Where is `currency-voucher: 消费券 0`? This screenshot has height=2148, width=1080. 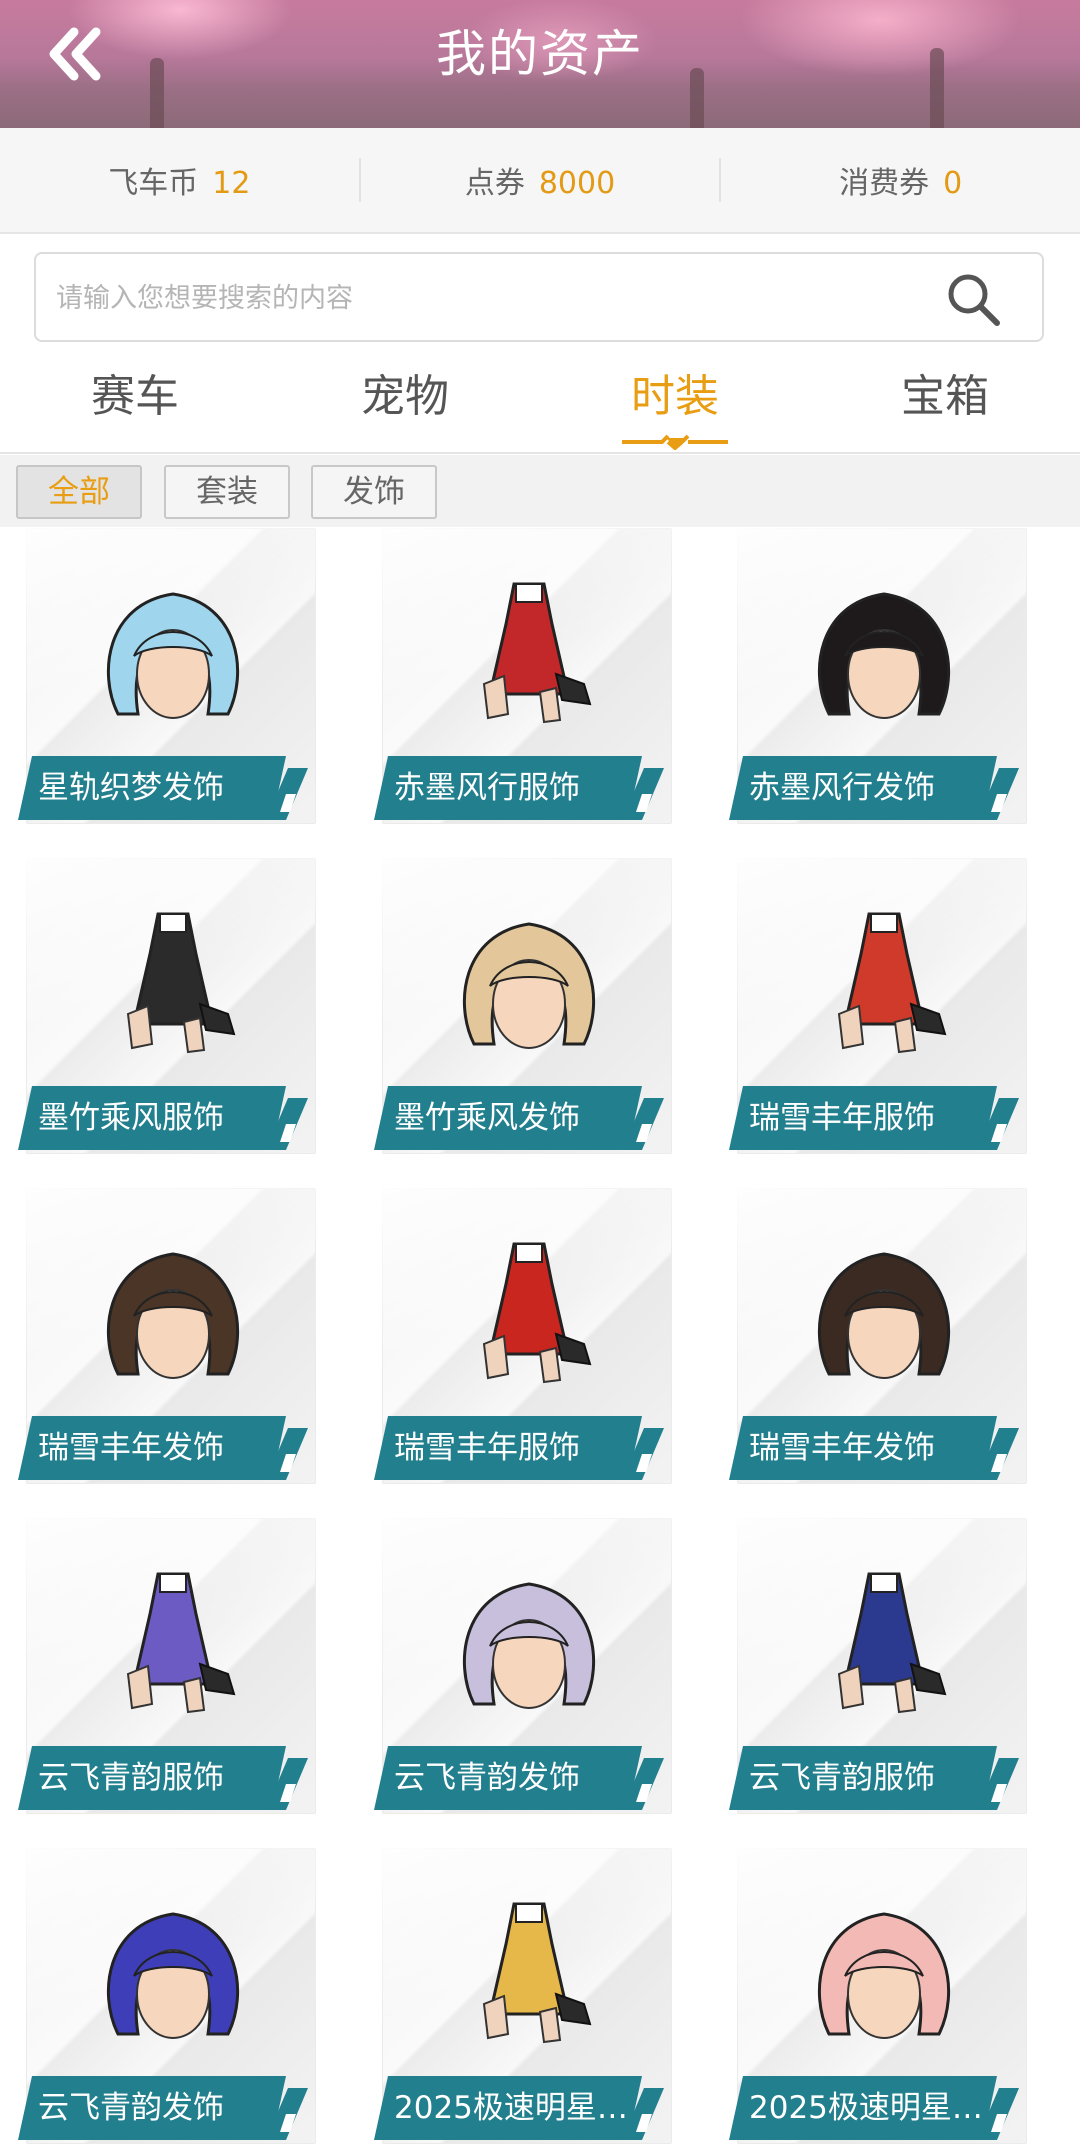
currency-voucher: 消费券 0 is located at coordinates (900, 180).